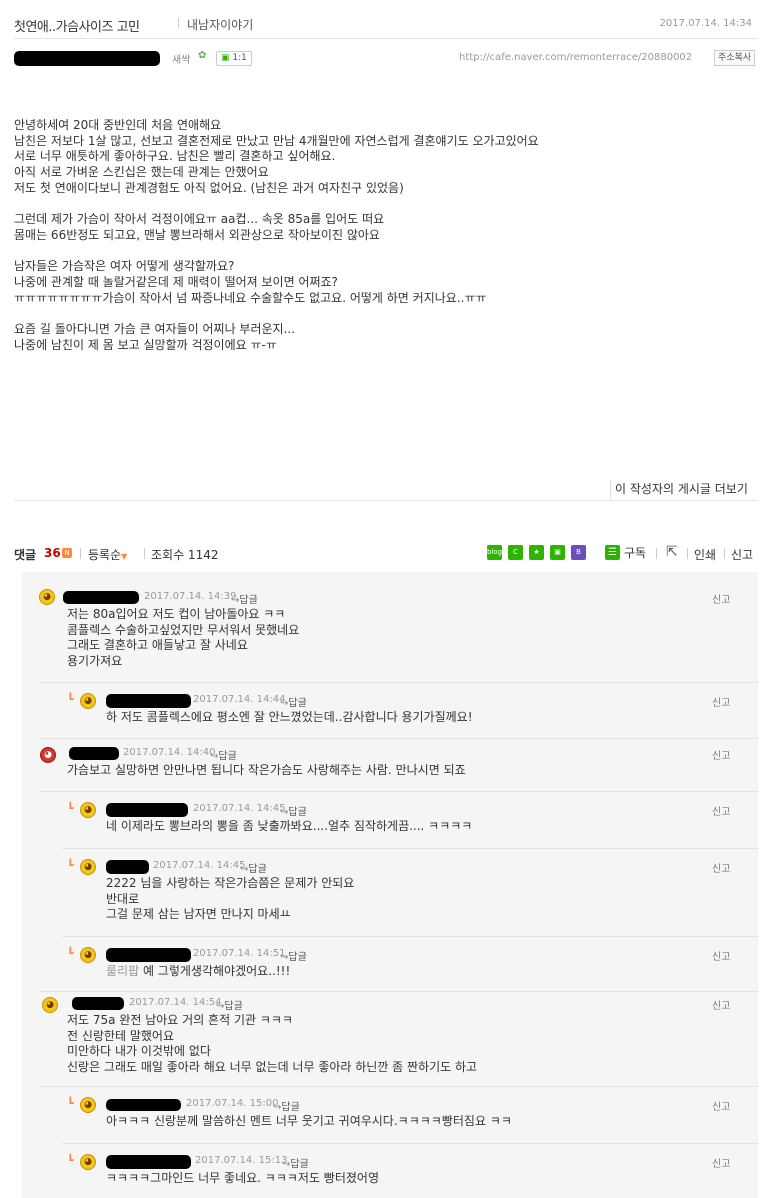  Describe the element at coordinates (494, 552) in the screenshot. I see `blog-share-icon: blog` at that location.